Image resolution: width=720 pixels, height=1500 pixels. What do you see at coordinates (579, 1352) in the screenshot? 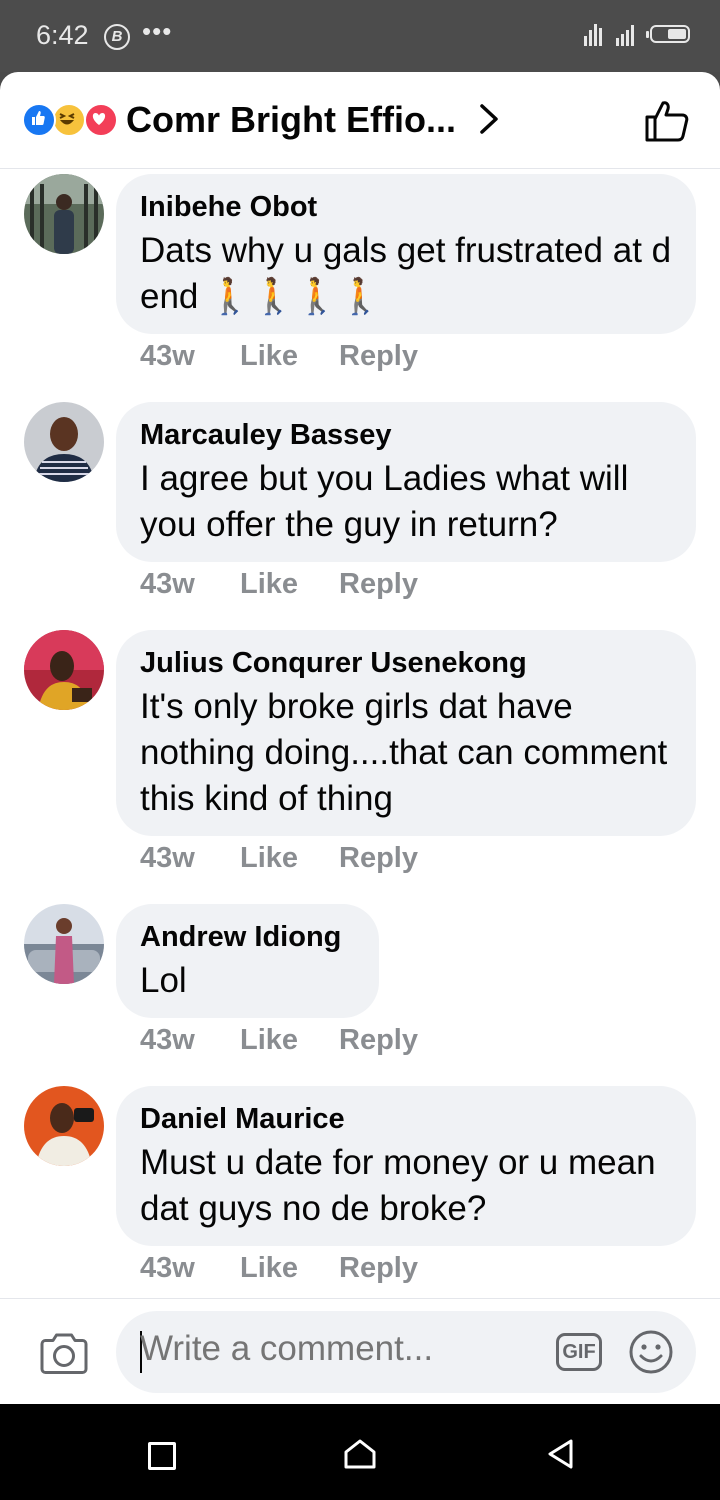
I see `gif-button: GIF` at bounding box center [579, 1352].